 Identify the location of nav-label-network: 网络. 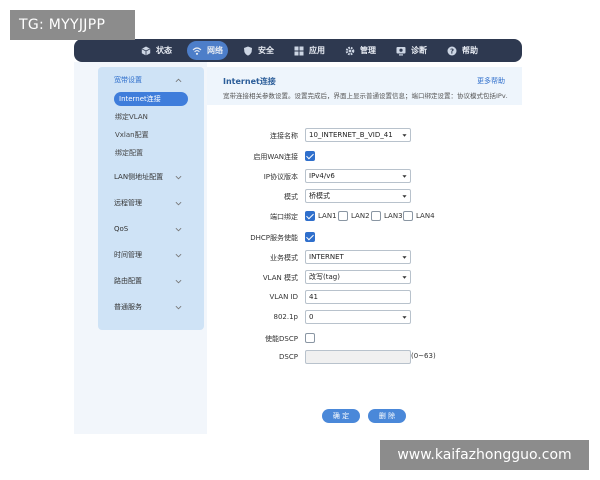
(215, 50).